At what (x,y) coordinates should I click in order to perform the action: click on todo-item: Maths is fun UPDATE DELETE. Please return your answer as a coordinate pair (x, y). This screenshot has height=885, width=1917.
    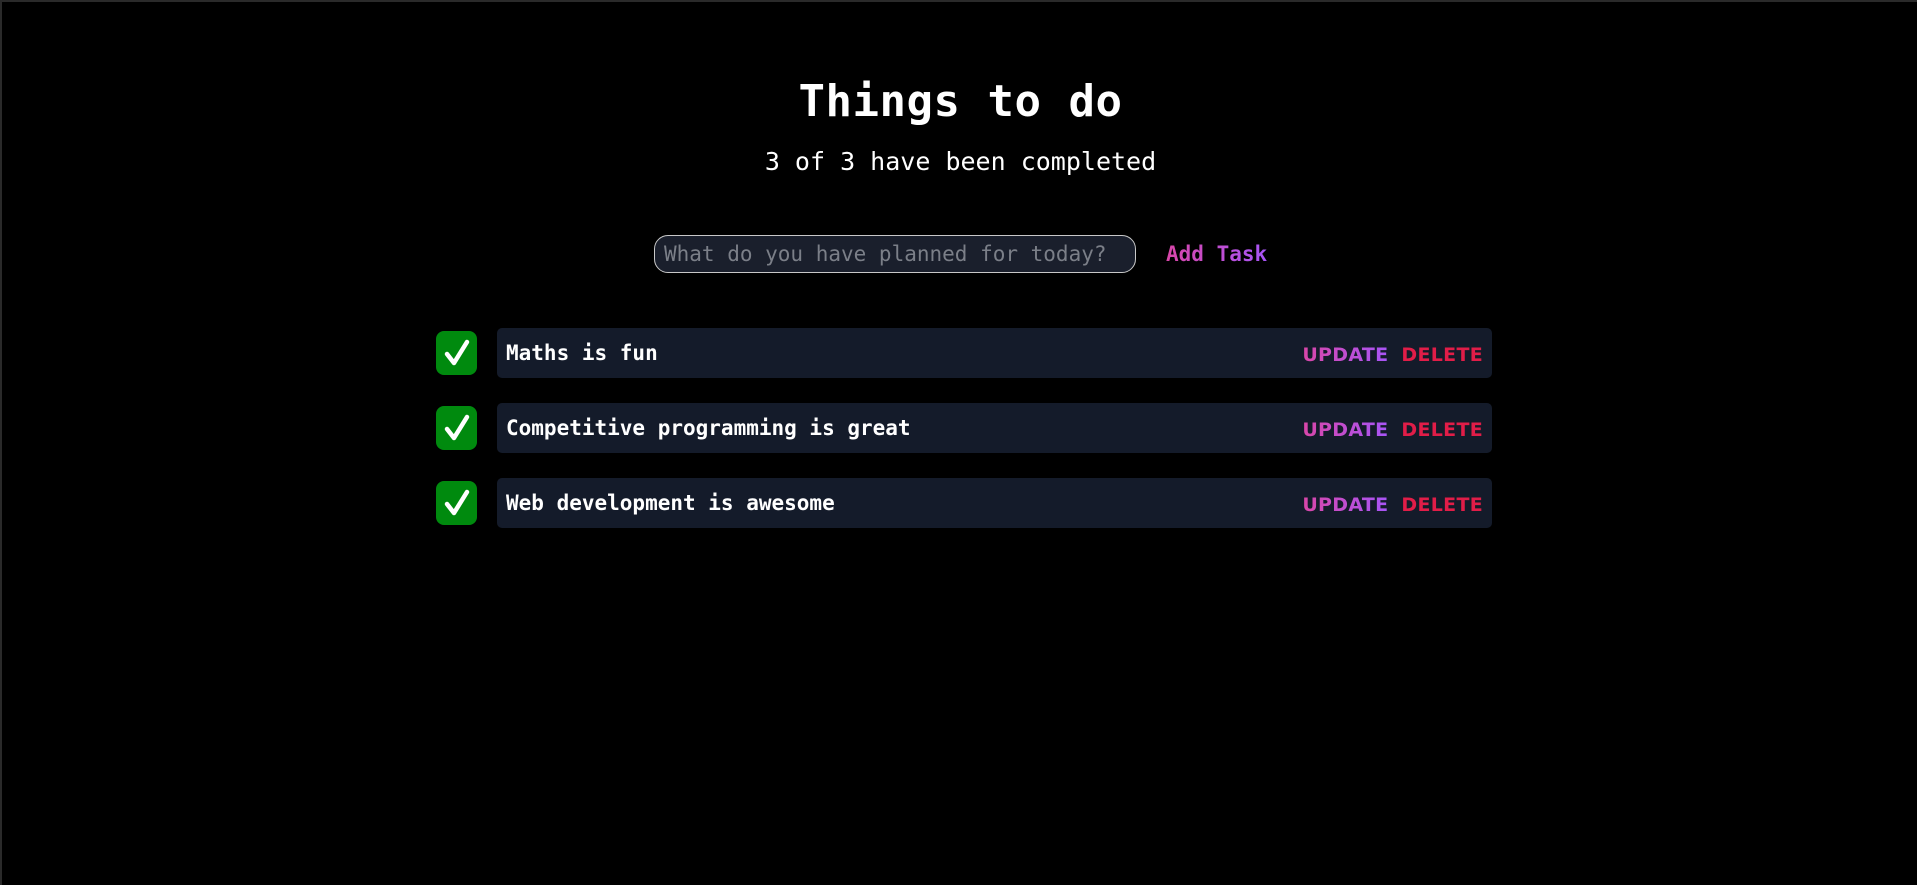
    Looking at the image, I should click on (964, 353).